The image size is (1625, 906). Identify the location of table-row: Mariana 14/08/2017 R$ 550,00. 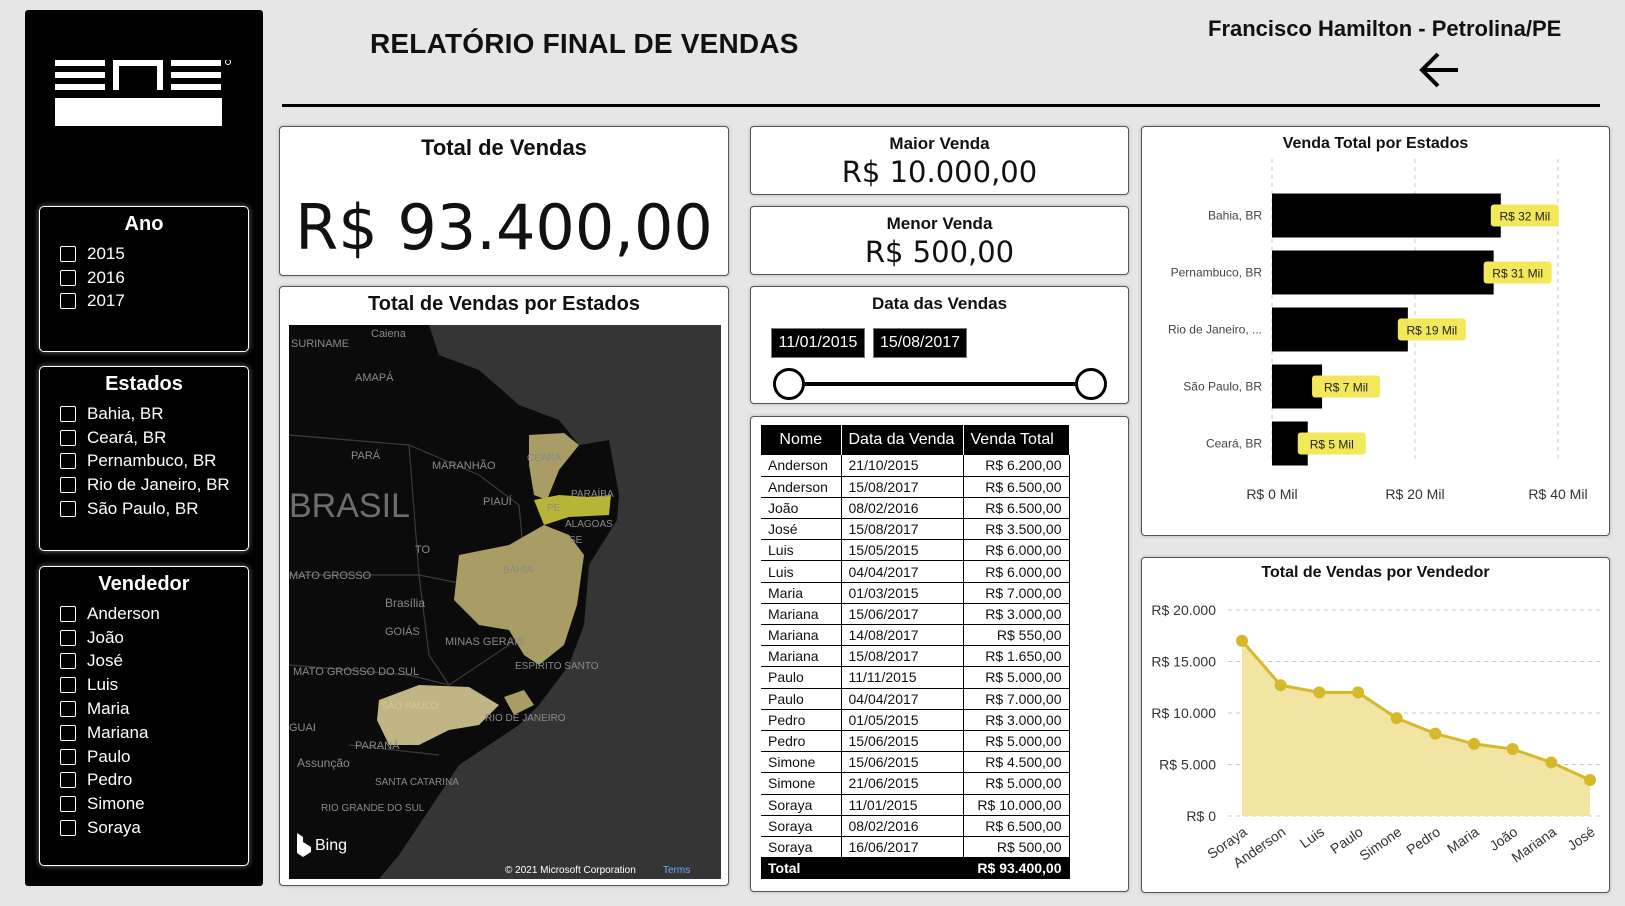
(915, 635).